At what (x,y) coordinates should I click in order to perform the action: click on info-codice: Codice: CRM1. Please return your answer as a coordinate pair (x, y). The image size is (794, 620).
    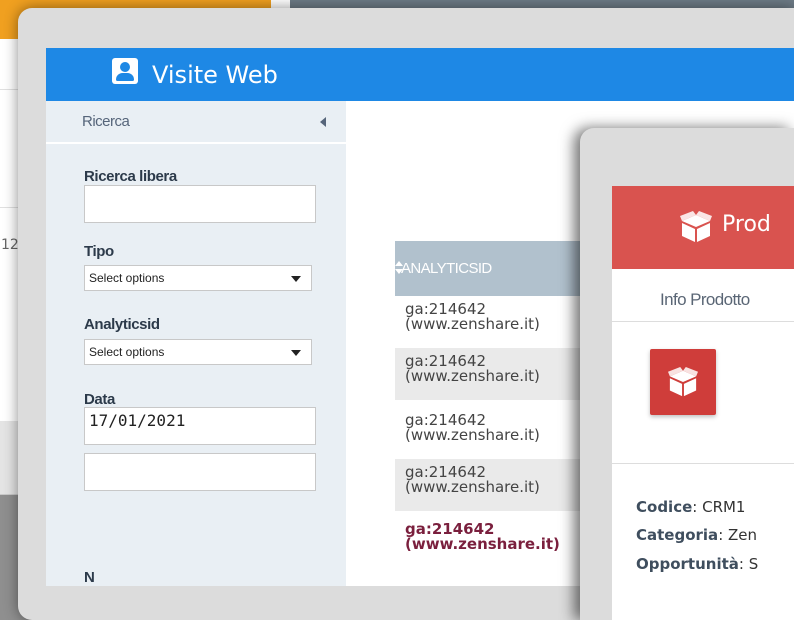
    Looking at the image, I should click on (691, 507).